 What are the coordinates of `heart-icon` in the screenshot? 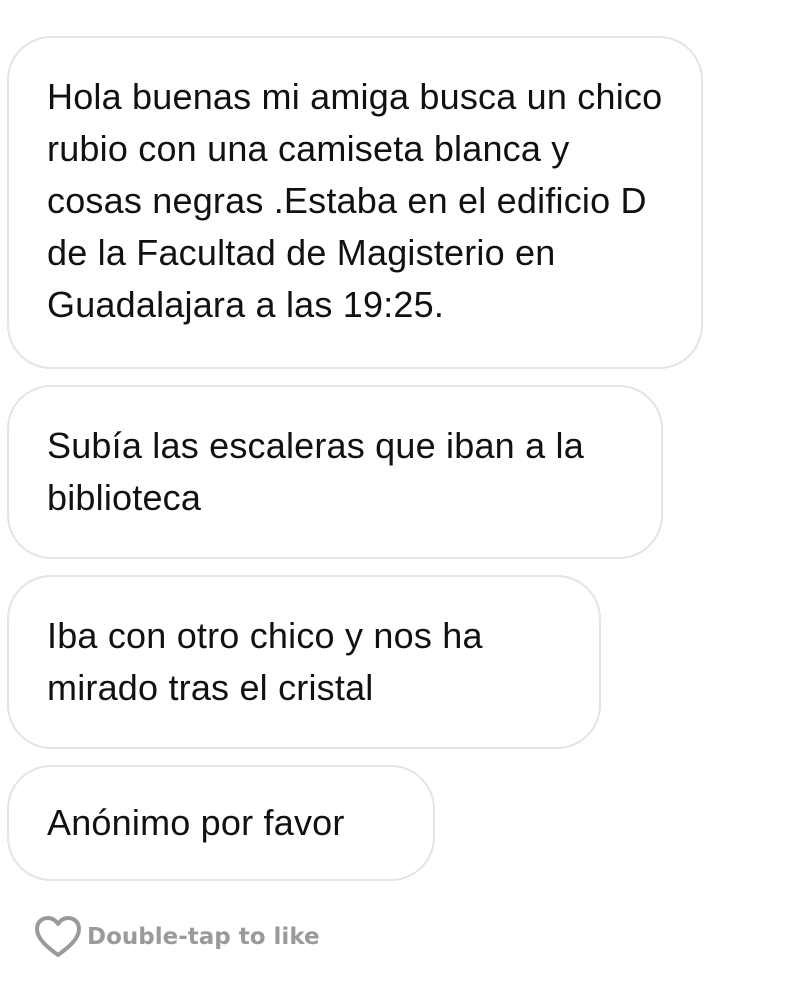 It's located at (58, 937).